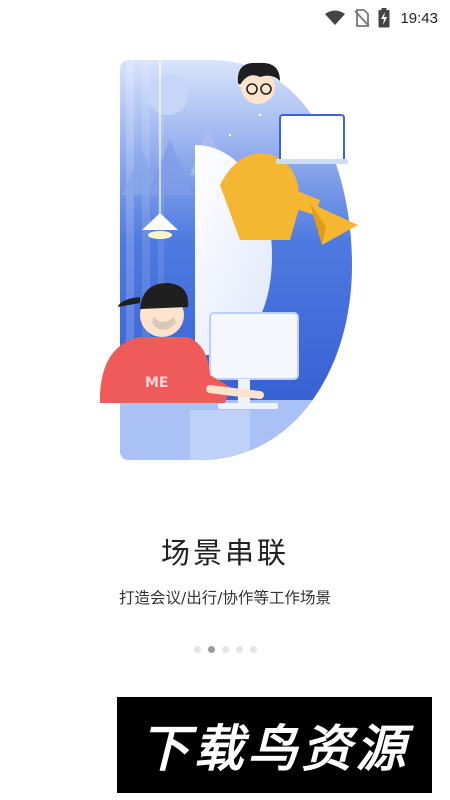 Image resolution: width=450 pixels, height=800 pixels. I want to click on page-indicator, so click(225, 649).